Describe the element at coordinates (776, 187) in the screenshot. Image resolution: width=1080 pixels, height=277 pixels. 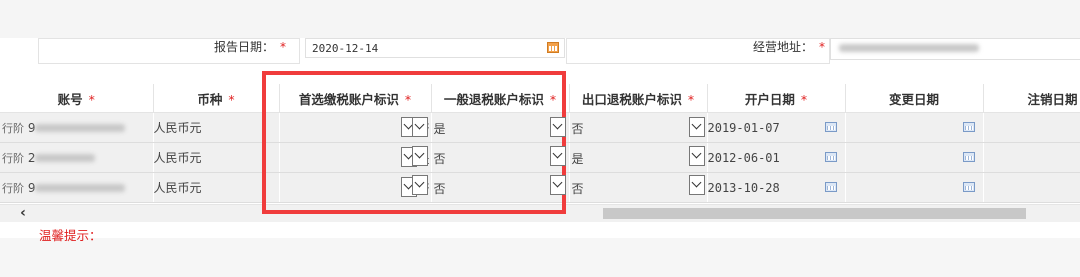
I see `open-date-cell: 2013-10-28` at that location.